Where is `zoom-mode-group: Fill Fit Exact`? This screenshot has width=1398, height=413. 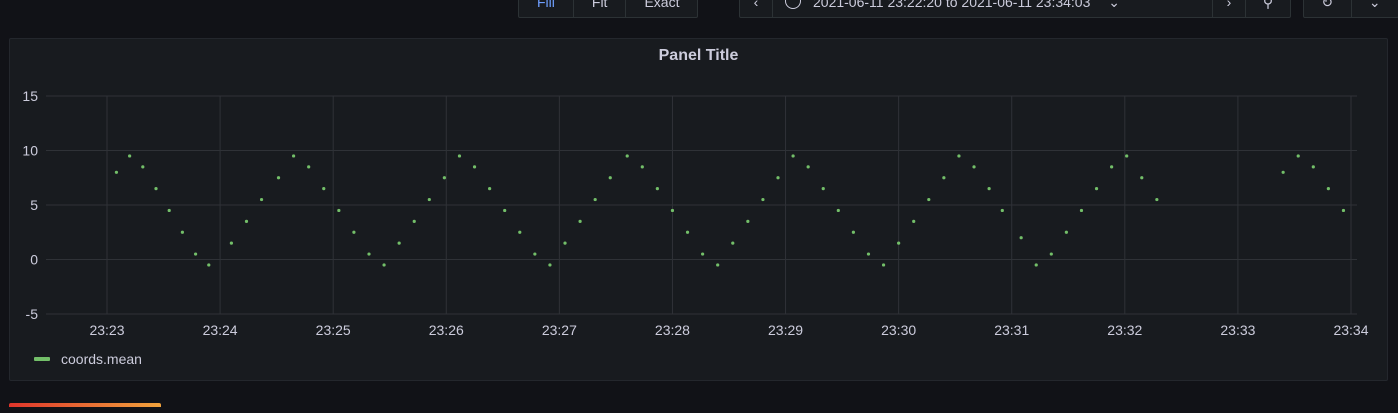
zoom-mode-group: Fill Fit Exact is located at coordinates (608, 9).